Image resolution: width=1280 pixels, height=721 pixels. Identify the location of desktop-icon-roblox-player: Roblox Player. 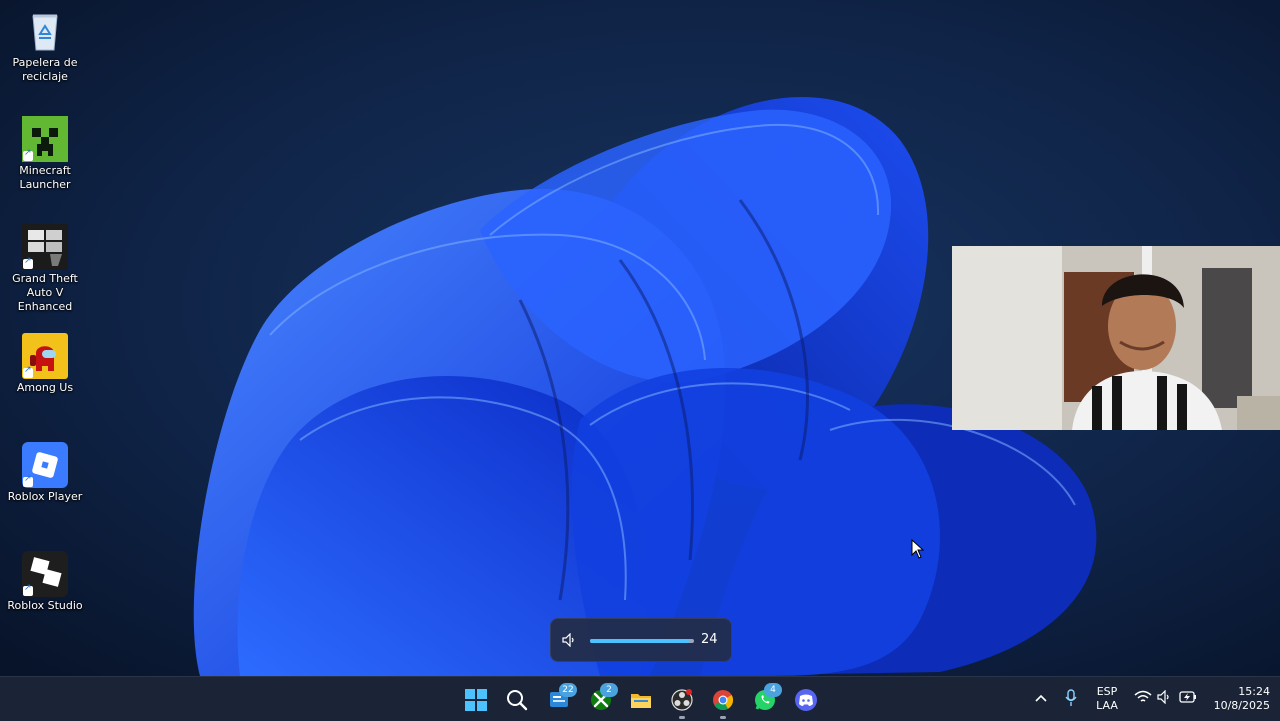
(45, 473).